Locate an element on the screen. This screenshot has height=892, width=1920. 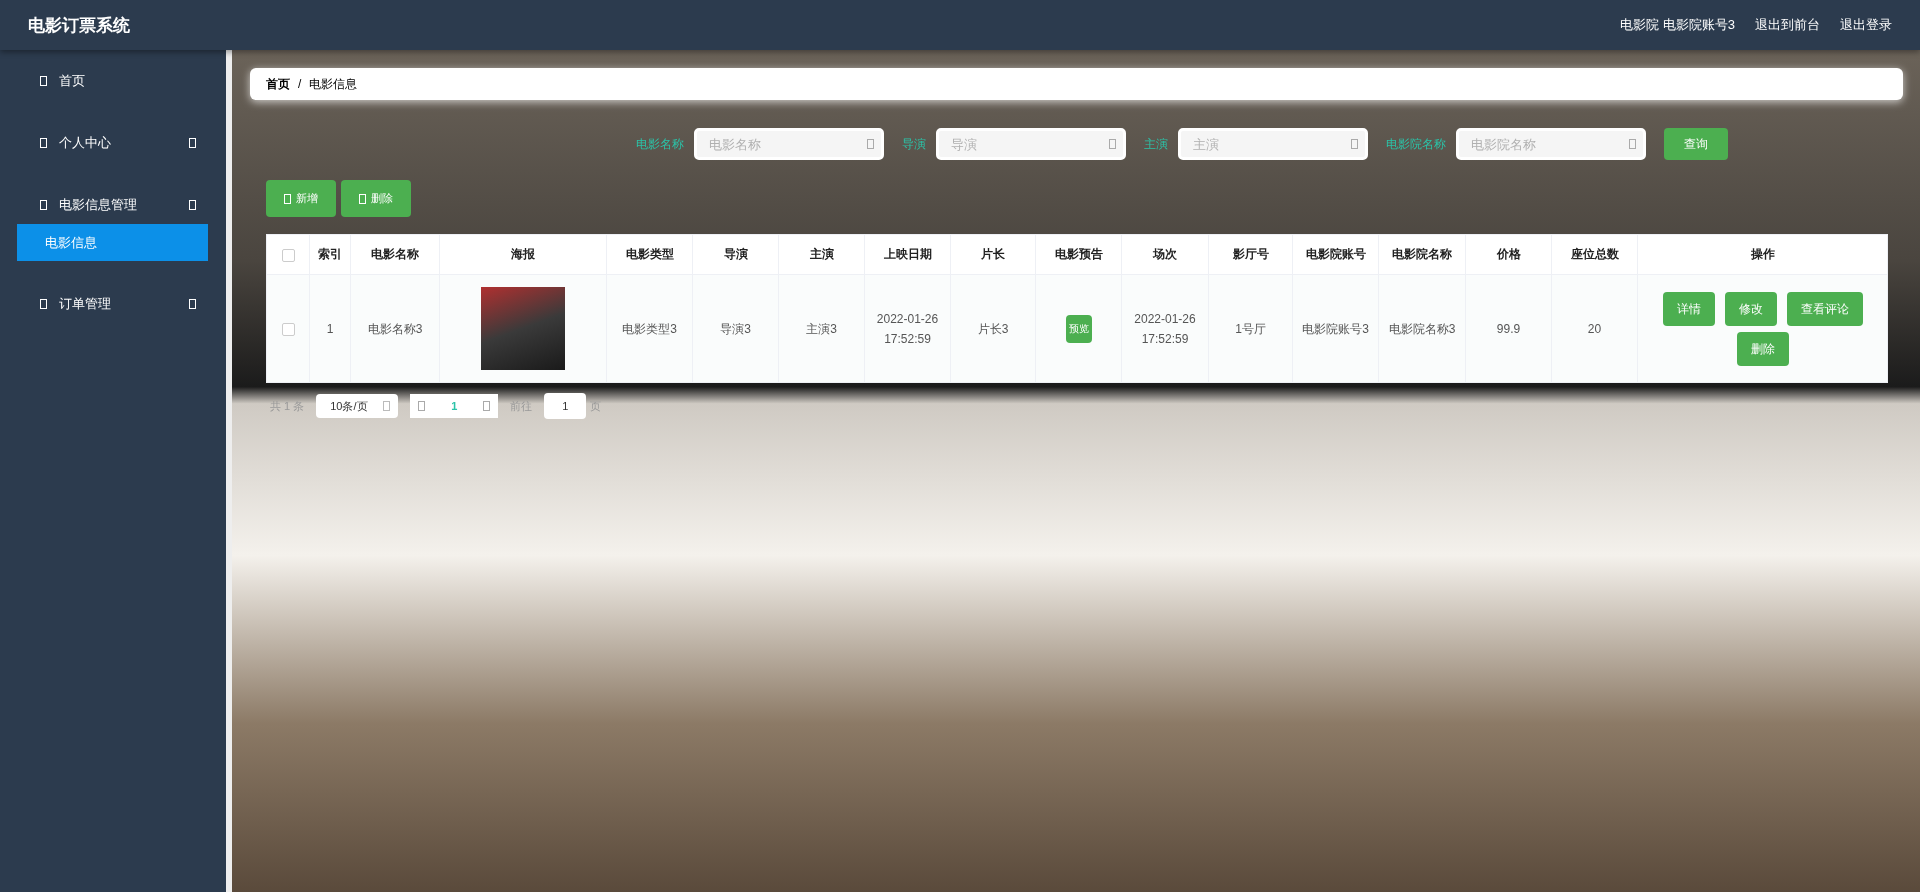
table-cell: 1号厅 is located at coordinates (1250, 328).